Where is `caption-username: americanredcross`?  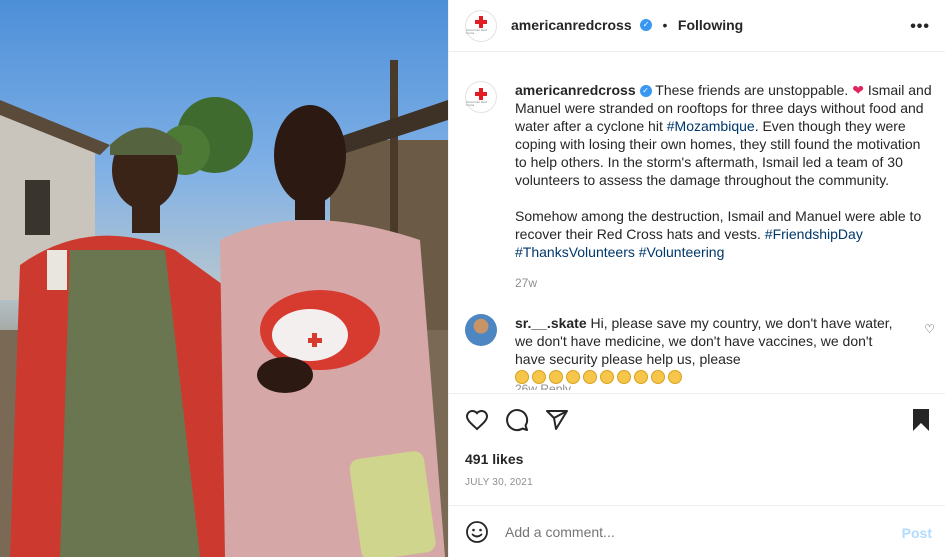
caption-username: americanredcross is located at coordinates (575, 90).